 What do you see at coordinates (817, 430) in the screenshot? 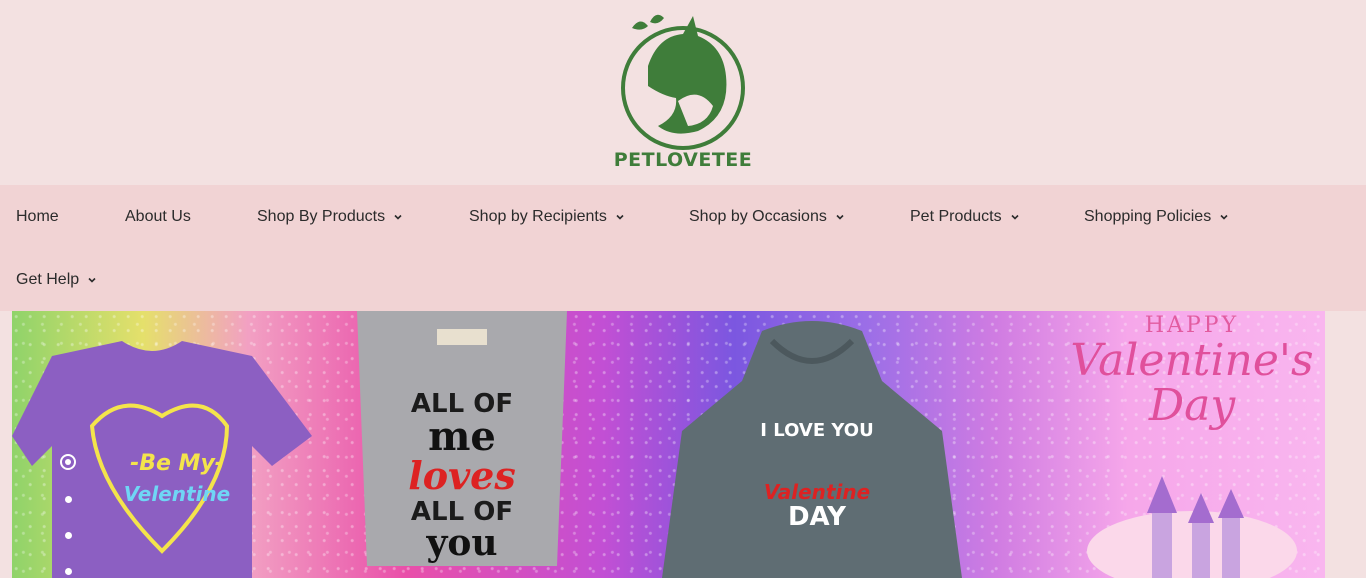
I see `hoodie-line1: I LOVE YOU` at bounding box center [817, 430].